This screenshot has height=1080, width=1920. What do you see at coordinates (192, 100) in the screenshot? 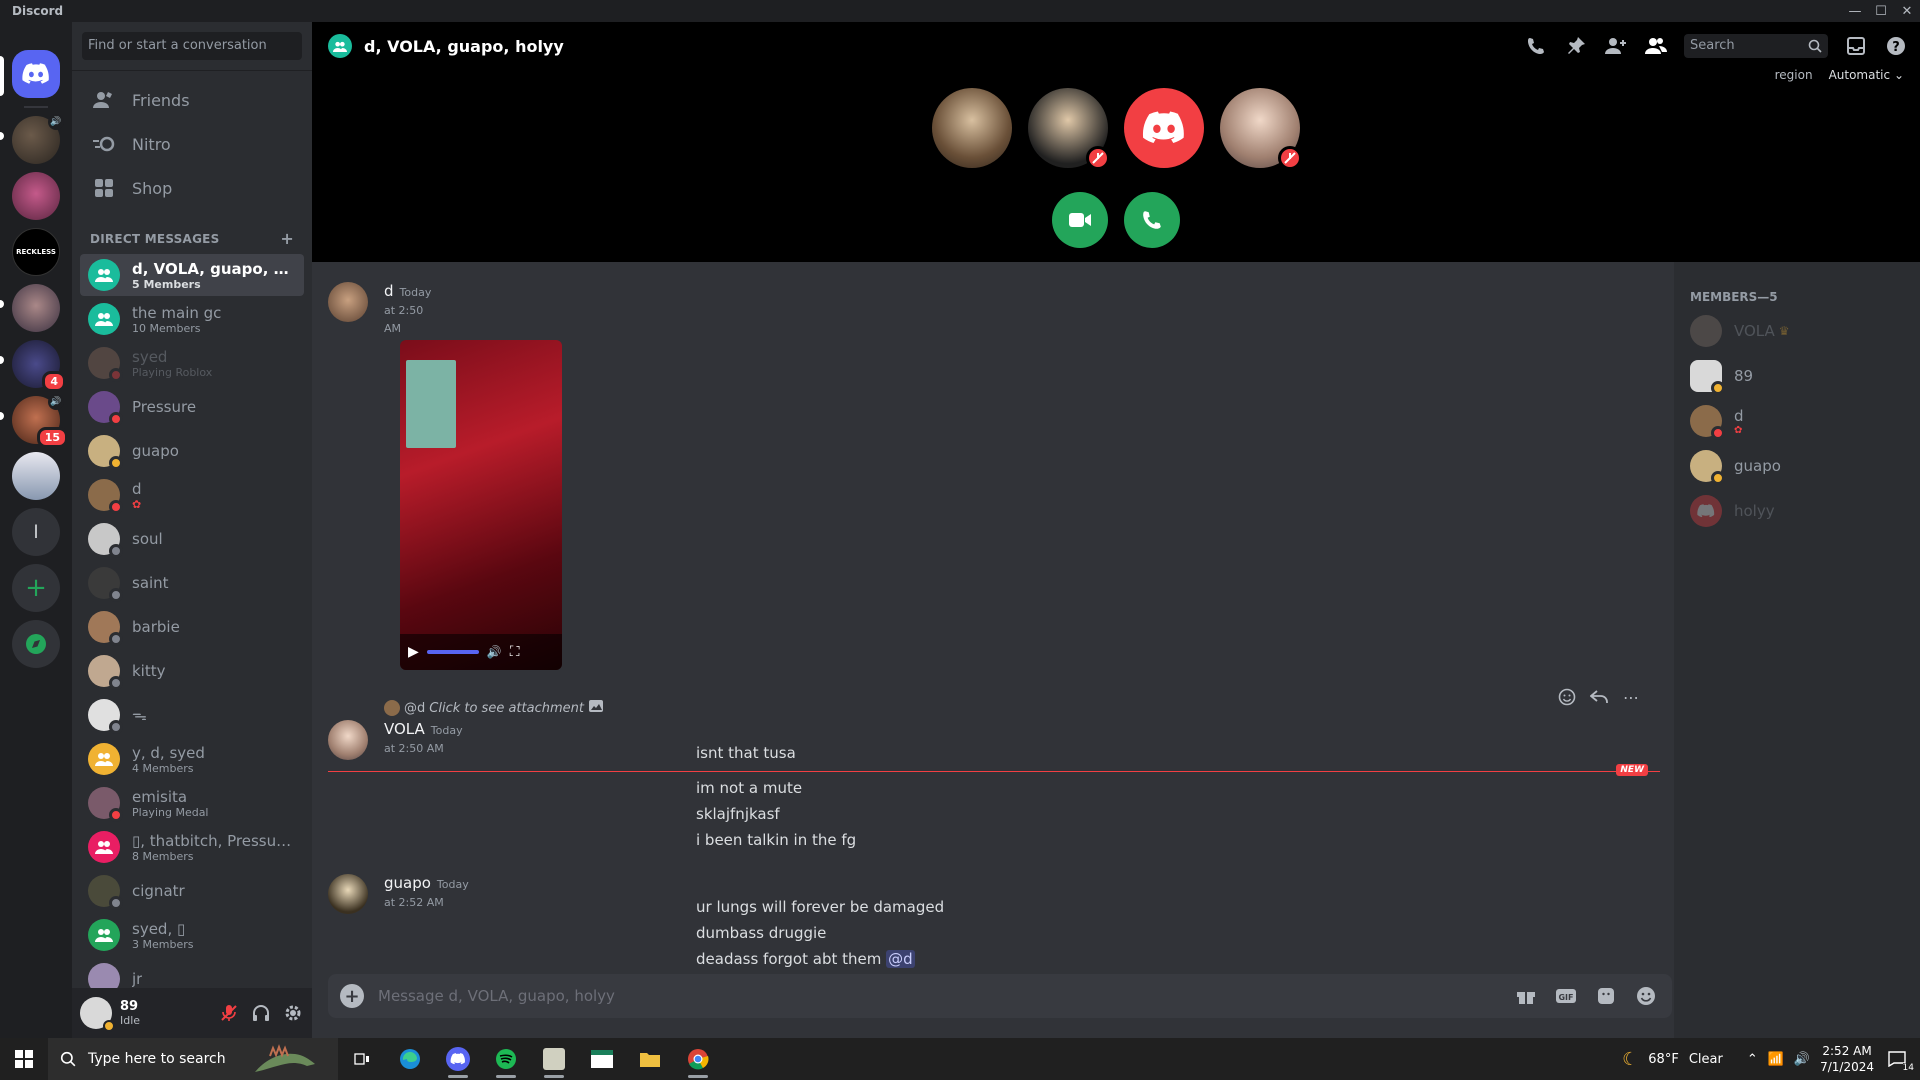
I see `nav-friends: Friends` at bounding box center [192, 100].